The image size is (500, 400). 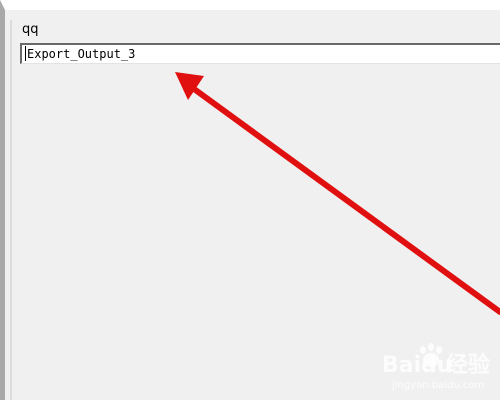 I want to click on text-caret, so click(x=25, y=53).